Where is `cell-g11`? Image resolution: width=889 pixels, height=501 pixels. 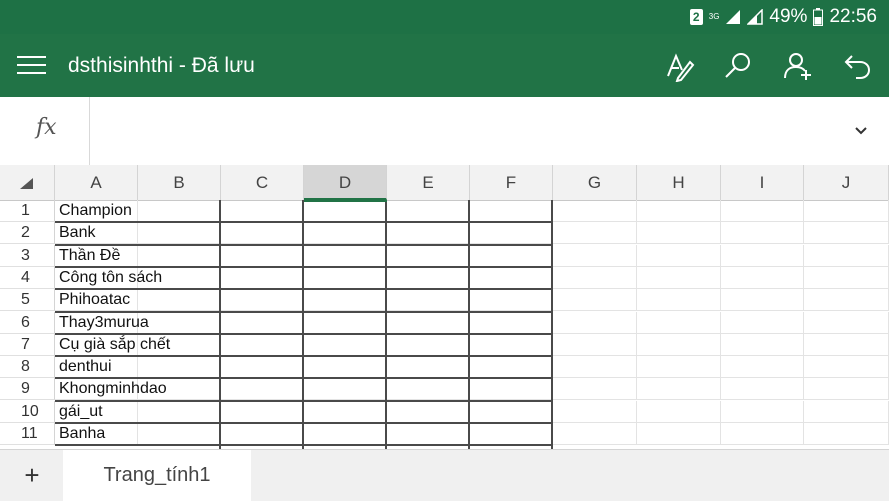
cell-g11 is located at coordinates (595, 434).